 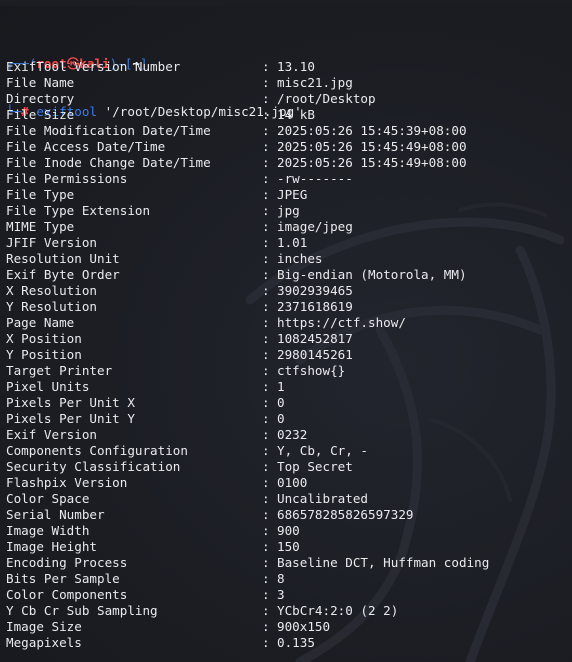 What do you see at coordinates (40, 114) in the screenshot?
I see `exif-tag-name: File Size` at bounding box center [40, 114].